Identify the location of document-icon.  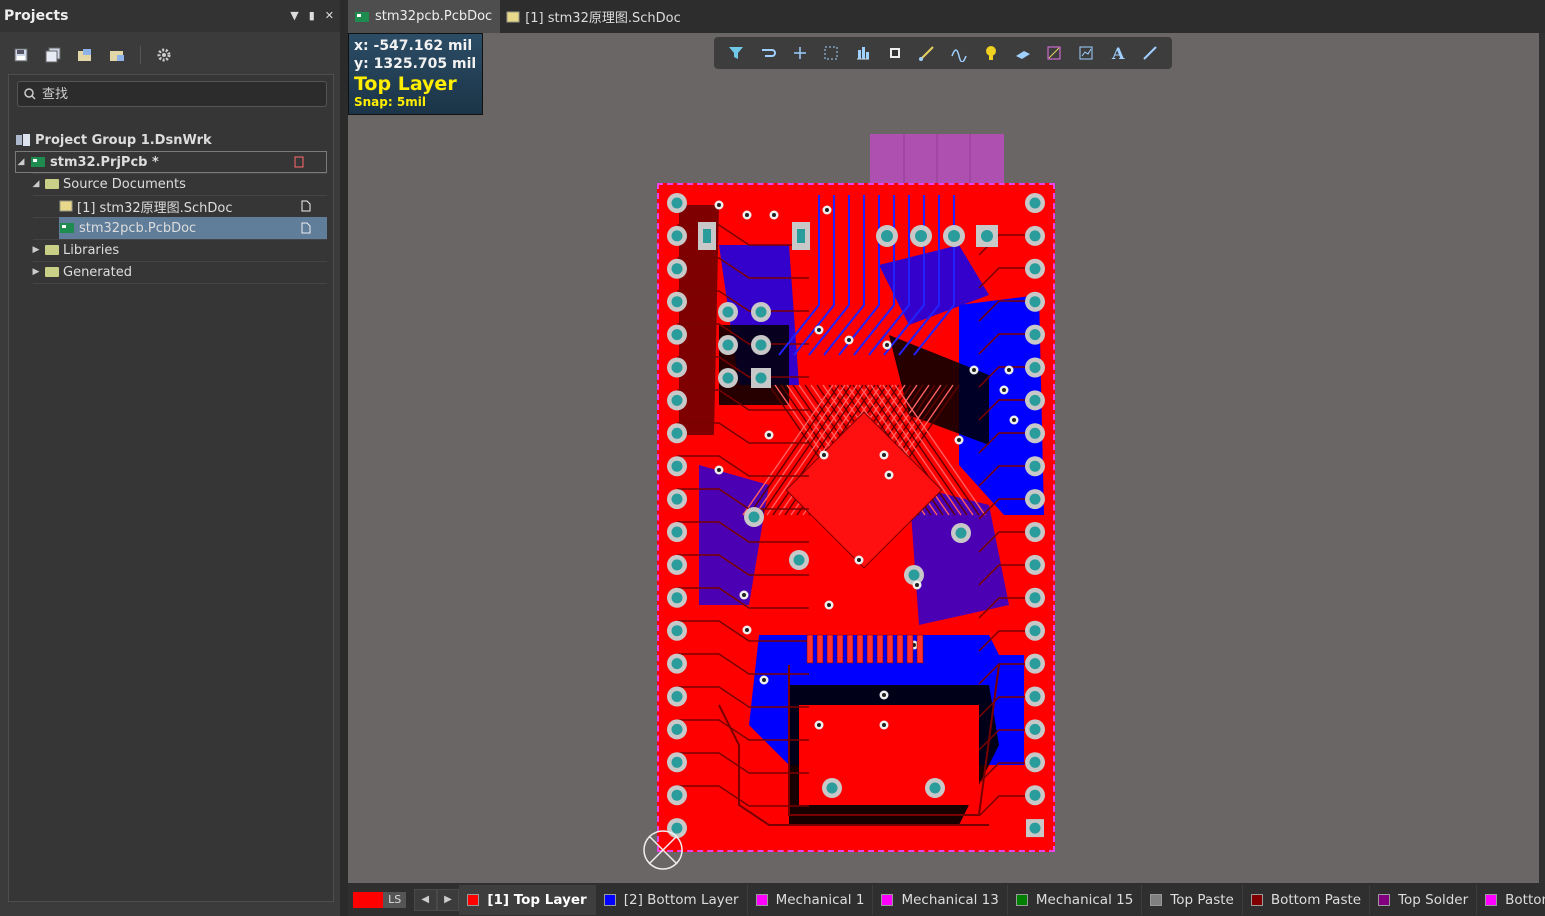
(306, 228).